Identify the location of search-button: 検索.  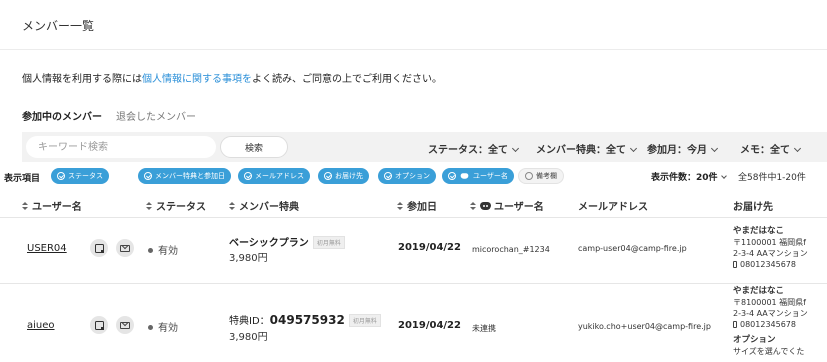
(254, 147).